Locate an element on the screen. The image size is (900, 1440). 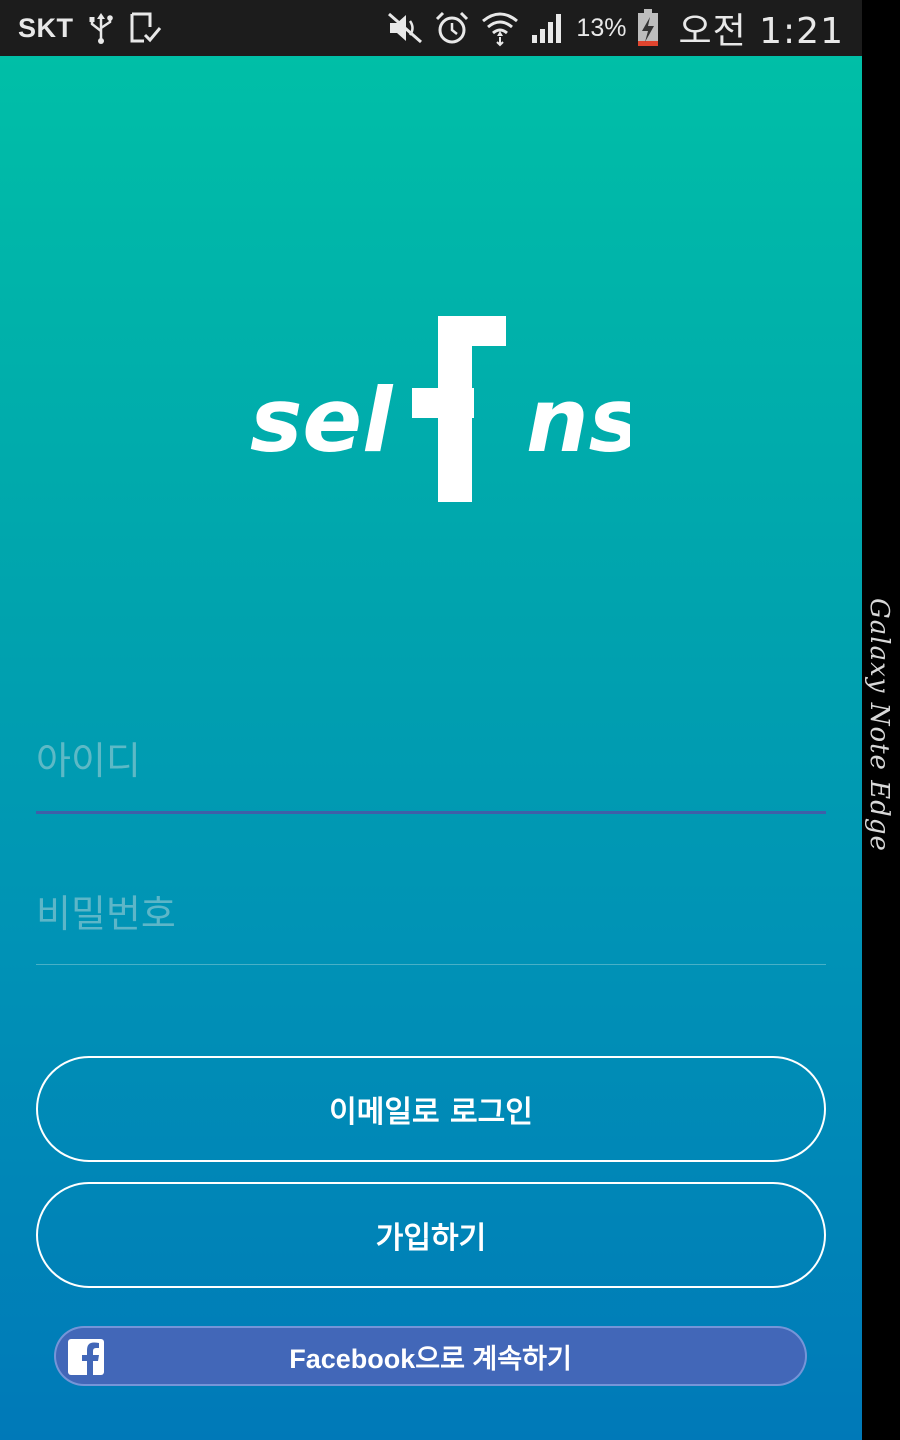
facebook-icon is located at coordinates (86, 1357).